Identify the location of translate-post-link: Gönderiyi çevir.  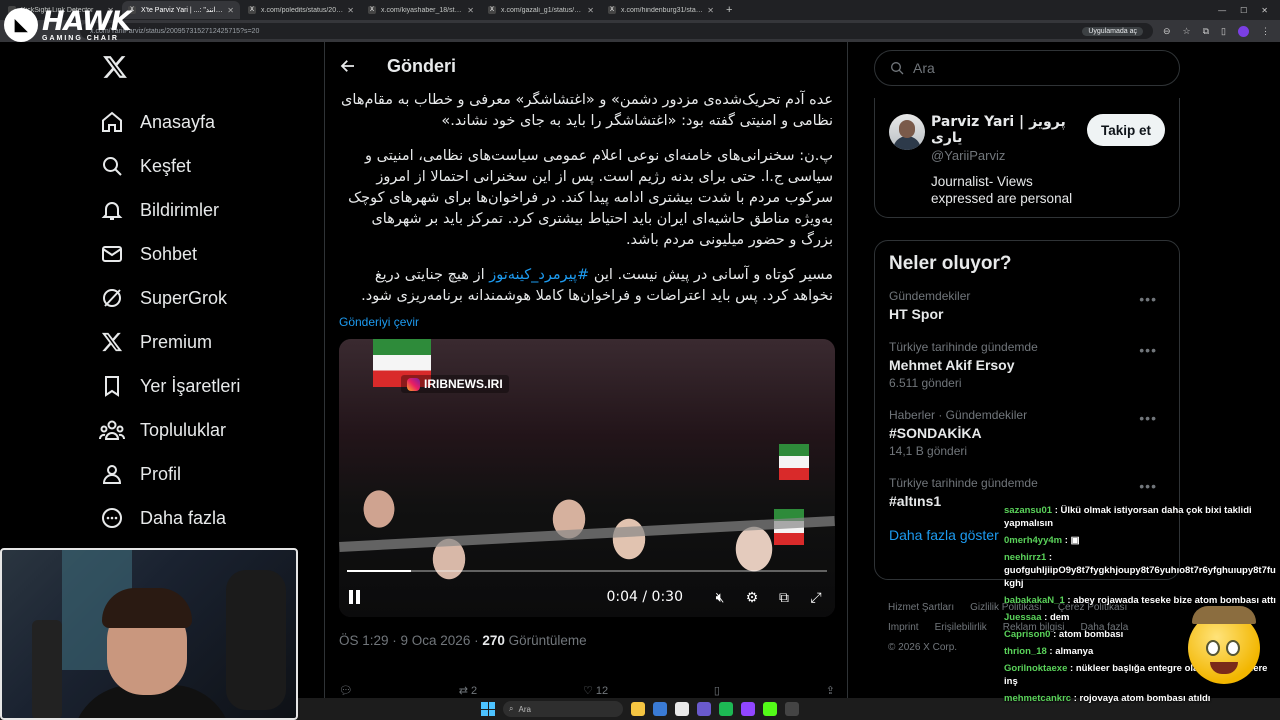
(586, 322).